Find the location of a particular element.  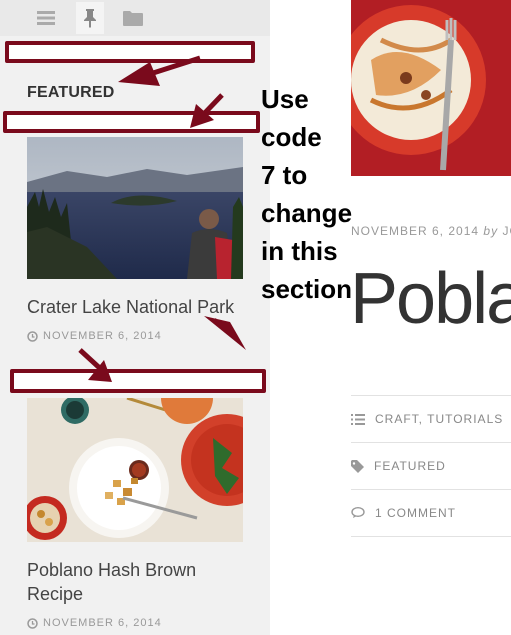

tag-icon is located at coordinates (357, 466).